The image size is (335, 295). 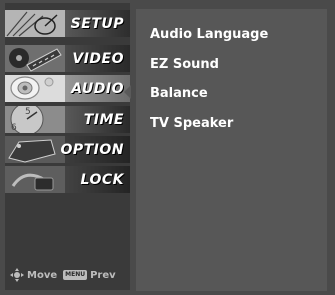 What do you see at coordinates (209, 34) in the screenshot?
I see `menu-item-audio-language: Audio Language` at bounding box center [209, 34].